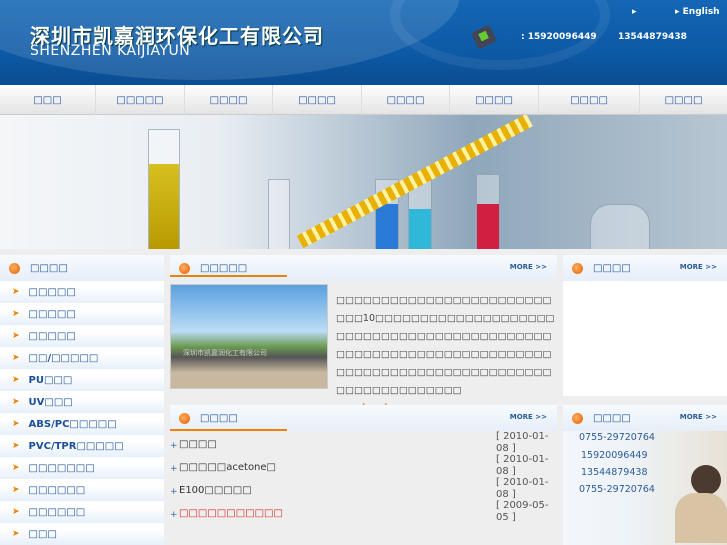  What do you see at coordinates (198, 444) in the screenshot?
I see `news-title-link: □□□□` at bounding box center [198, 444].